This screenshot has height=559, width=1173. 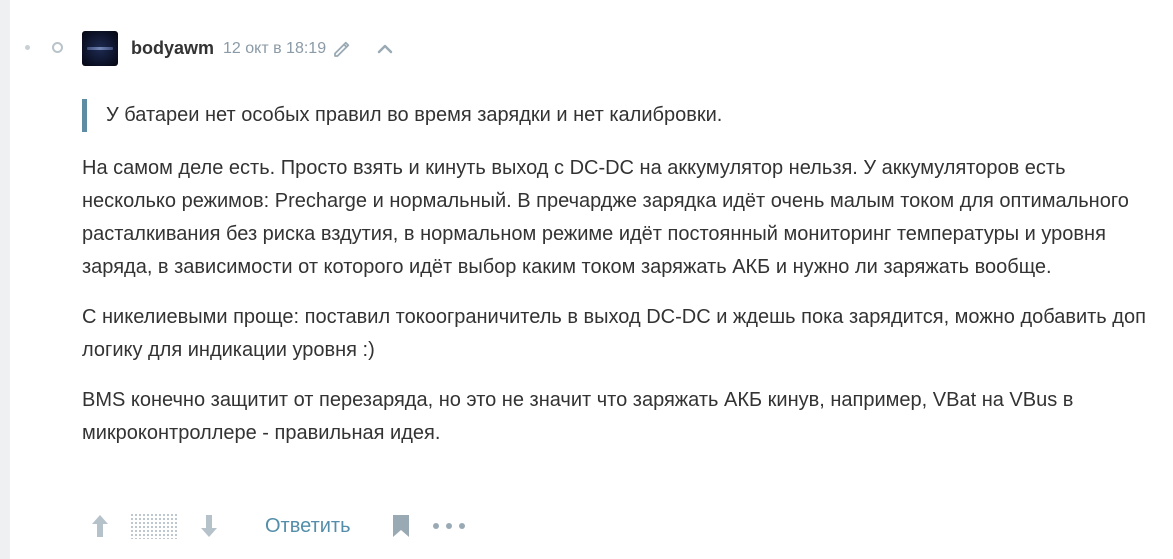 I want to click on pencil-icon, so click(x=341, y=49).